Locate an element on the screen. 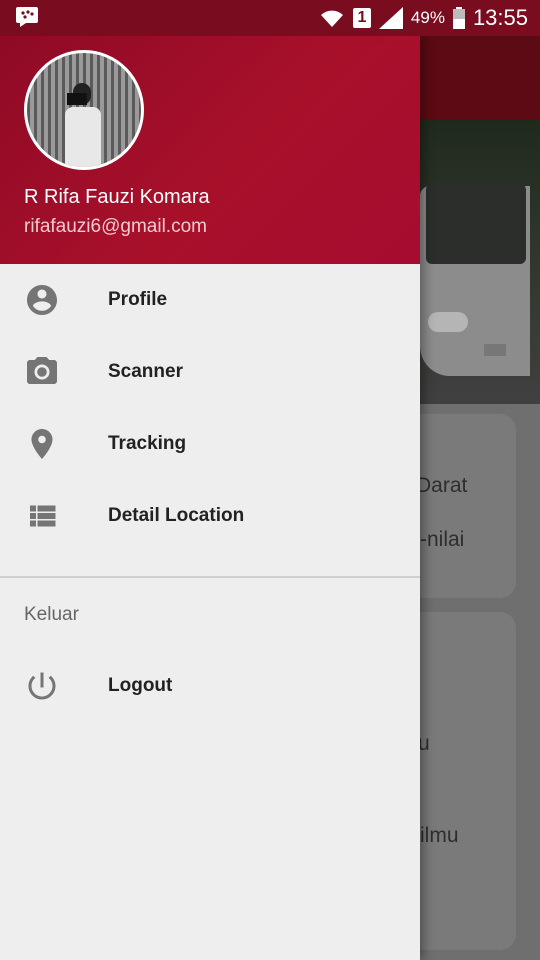  avatar is located at coordinates (84, 110).